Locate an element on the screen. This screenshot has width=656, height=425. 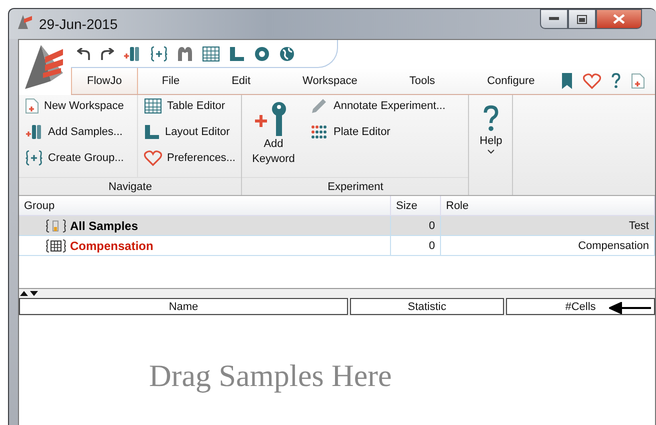
group-name: Compensation is located at coordinates (112, 245).